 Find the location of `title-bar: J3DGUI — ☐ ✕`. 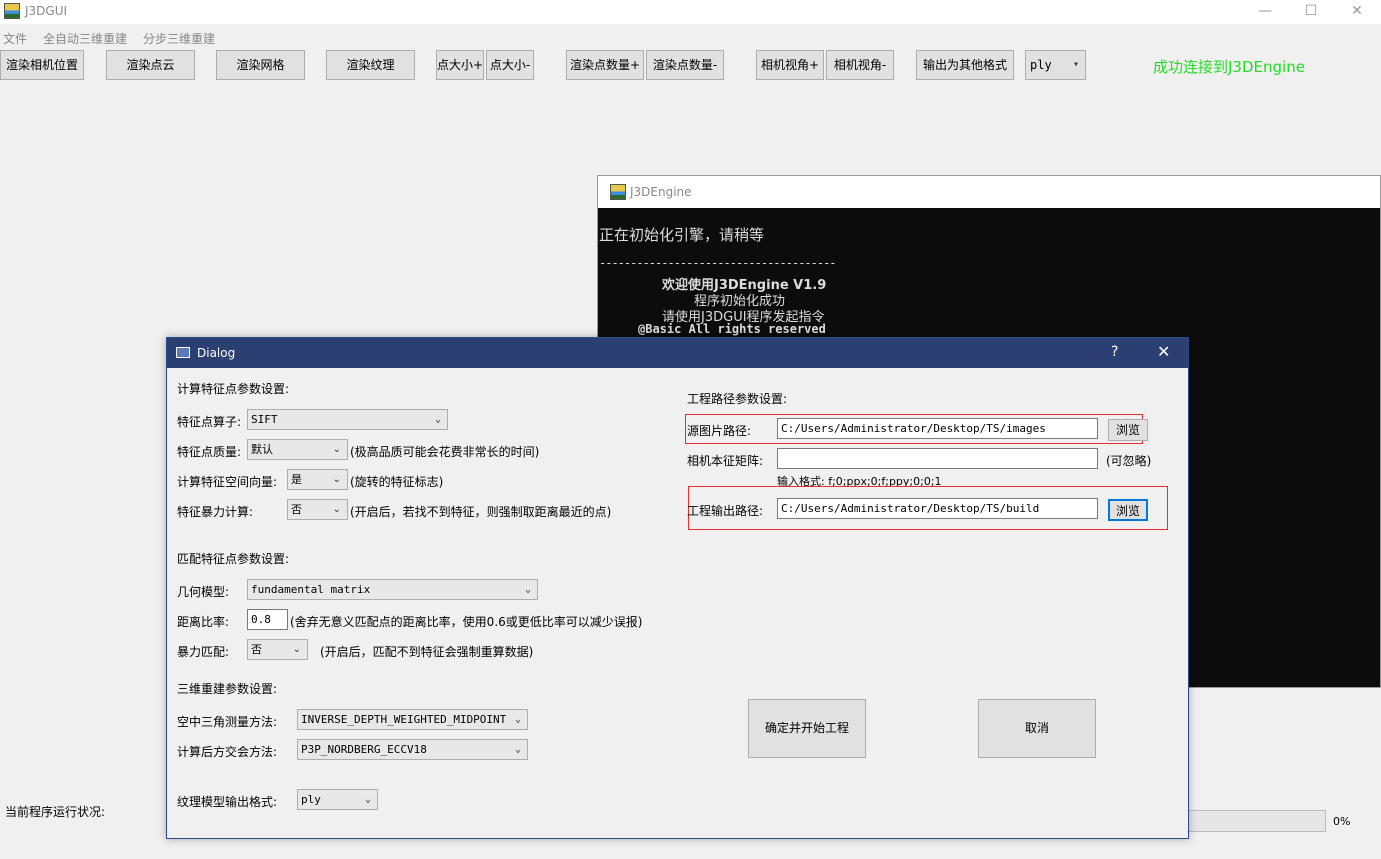

title-bar: J3DGUI — ☐ ✕ is located at coordinates (690, 12).